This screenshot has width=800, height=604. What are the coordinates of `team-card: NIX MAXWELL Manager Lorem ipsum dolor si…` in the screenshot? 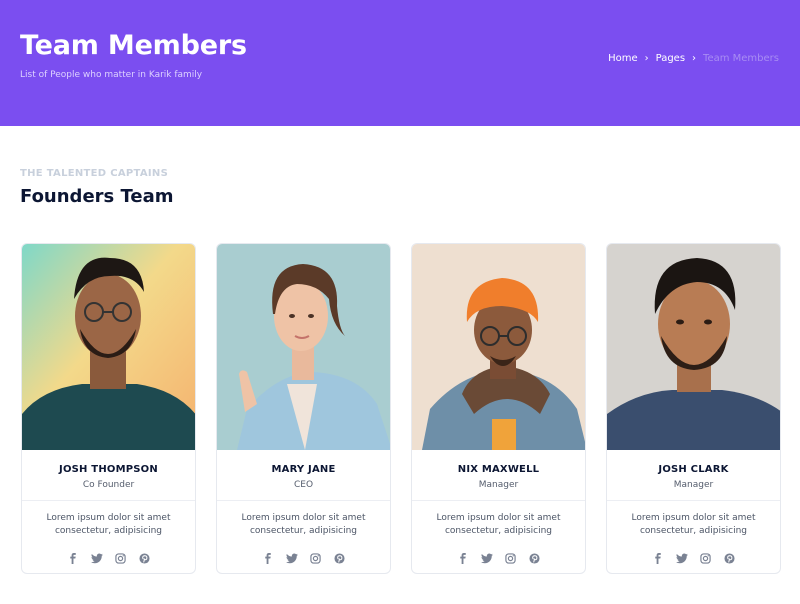 It's located at (498, 408).